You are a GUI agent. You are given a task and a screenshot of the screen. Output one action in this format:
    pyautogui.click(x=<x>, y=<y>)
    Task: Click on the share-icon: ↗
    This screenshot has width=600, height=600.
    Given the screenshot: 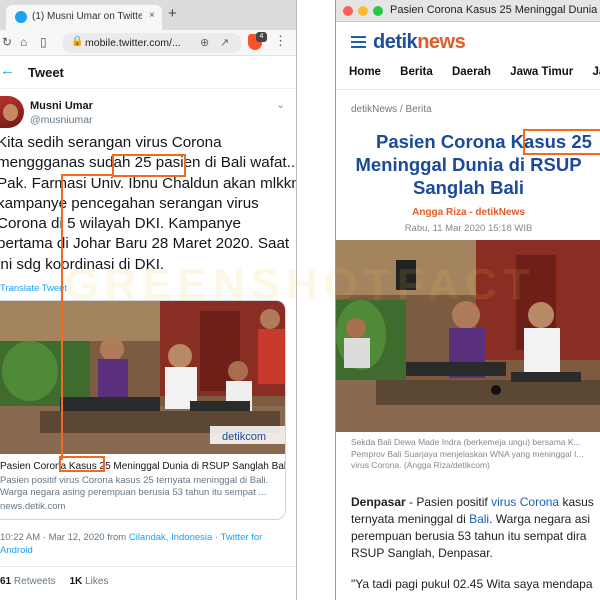 What is the action you would take?
    pyautogui.click(x=224, y=42)
    